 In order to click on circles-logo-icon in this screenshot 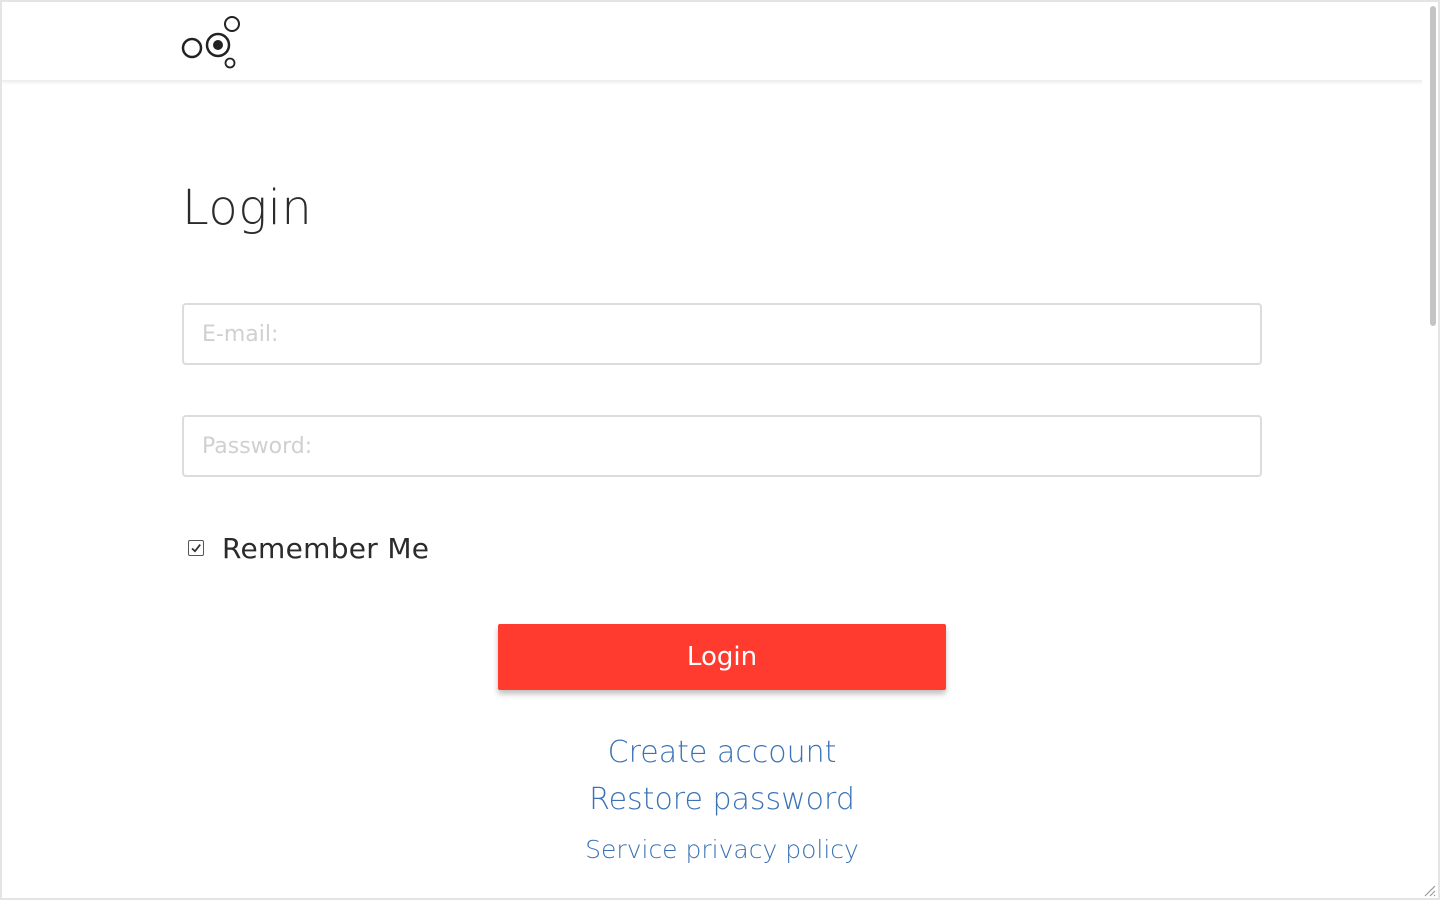, I will do `click(210, 42)`.